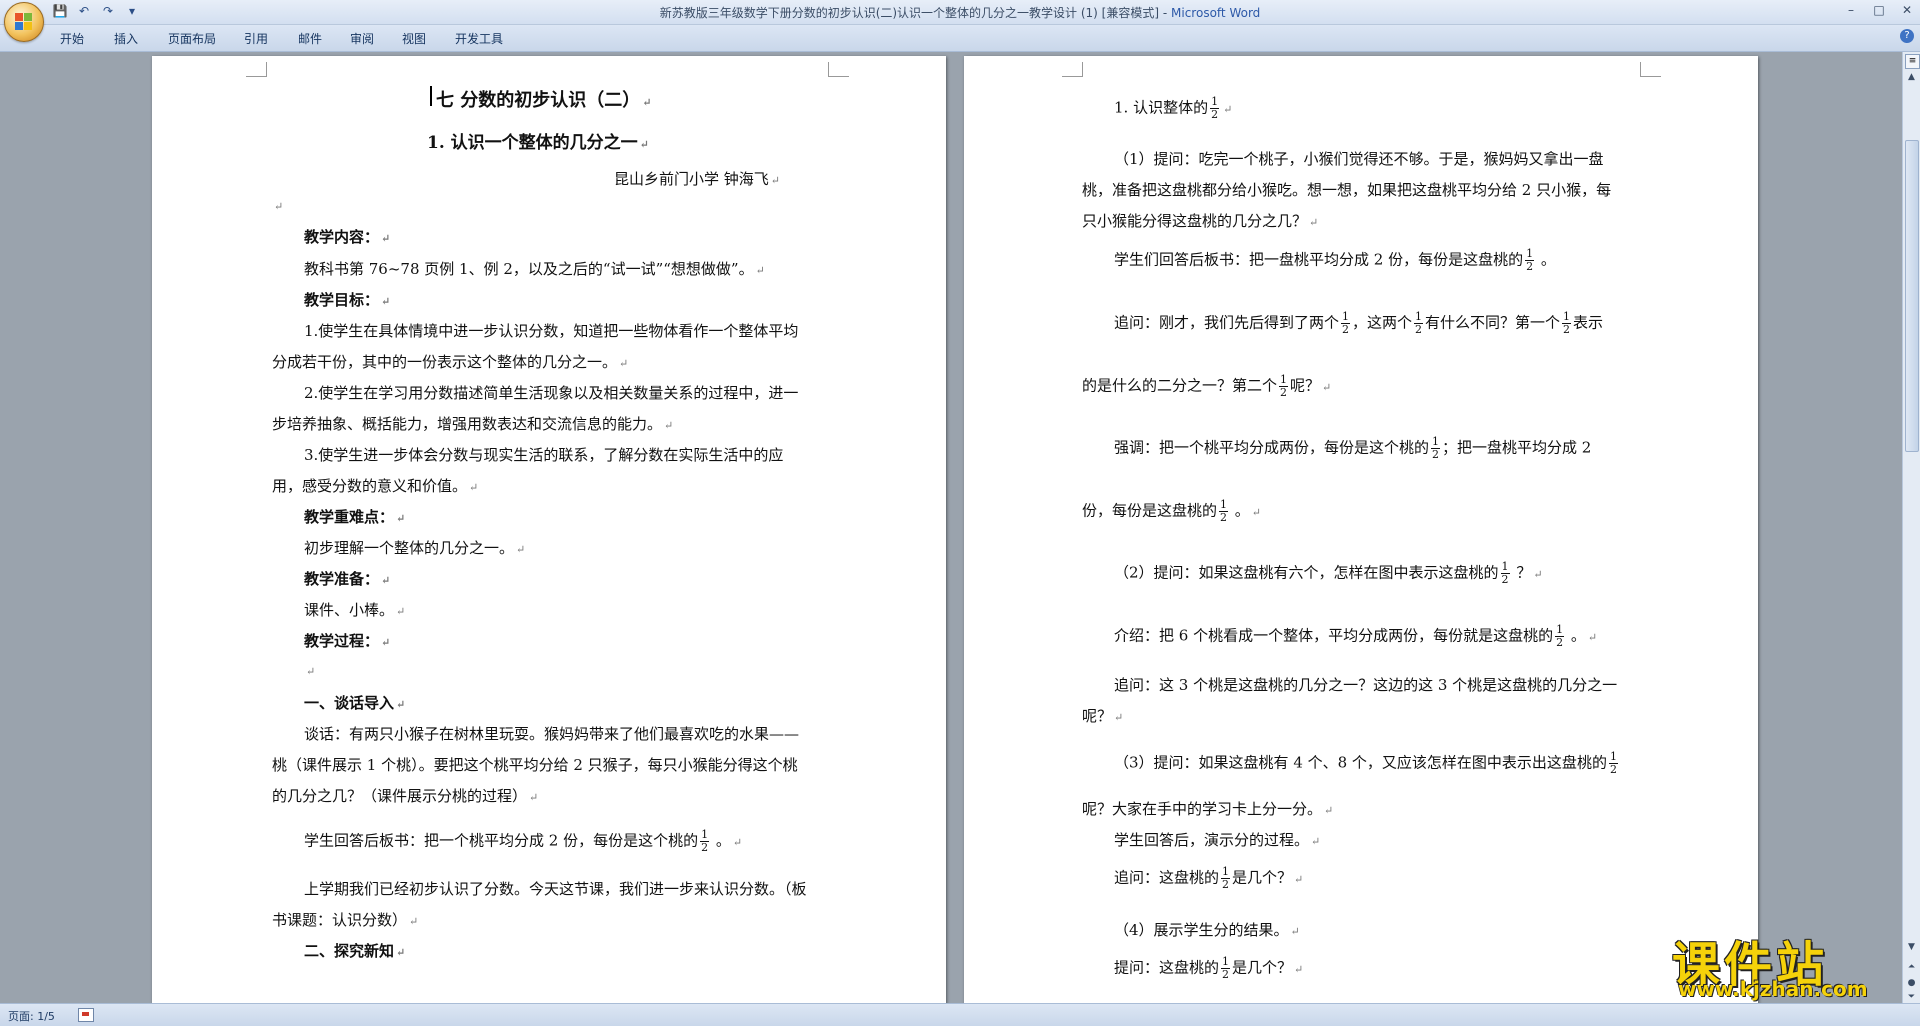 This screenshot has height=1026, width=1920. Describe the element at coordinates (347, 641) in the screenshot. I see `process-label: 教学过程： ↵` at that location.